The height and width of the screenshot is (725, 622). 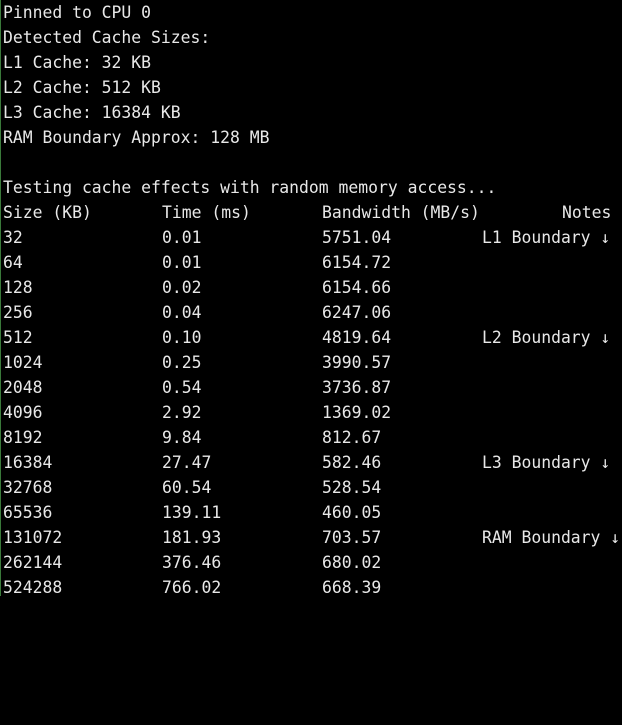 I want to click on table-row: 256 0.04 6247.06, so click(x=311, y=312).